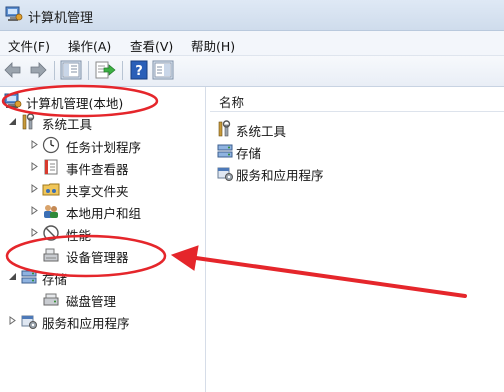 Image resolution: width=504 pixels, height=392 pixels. I want to click on export-list-icon, so click(105, 70).